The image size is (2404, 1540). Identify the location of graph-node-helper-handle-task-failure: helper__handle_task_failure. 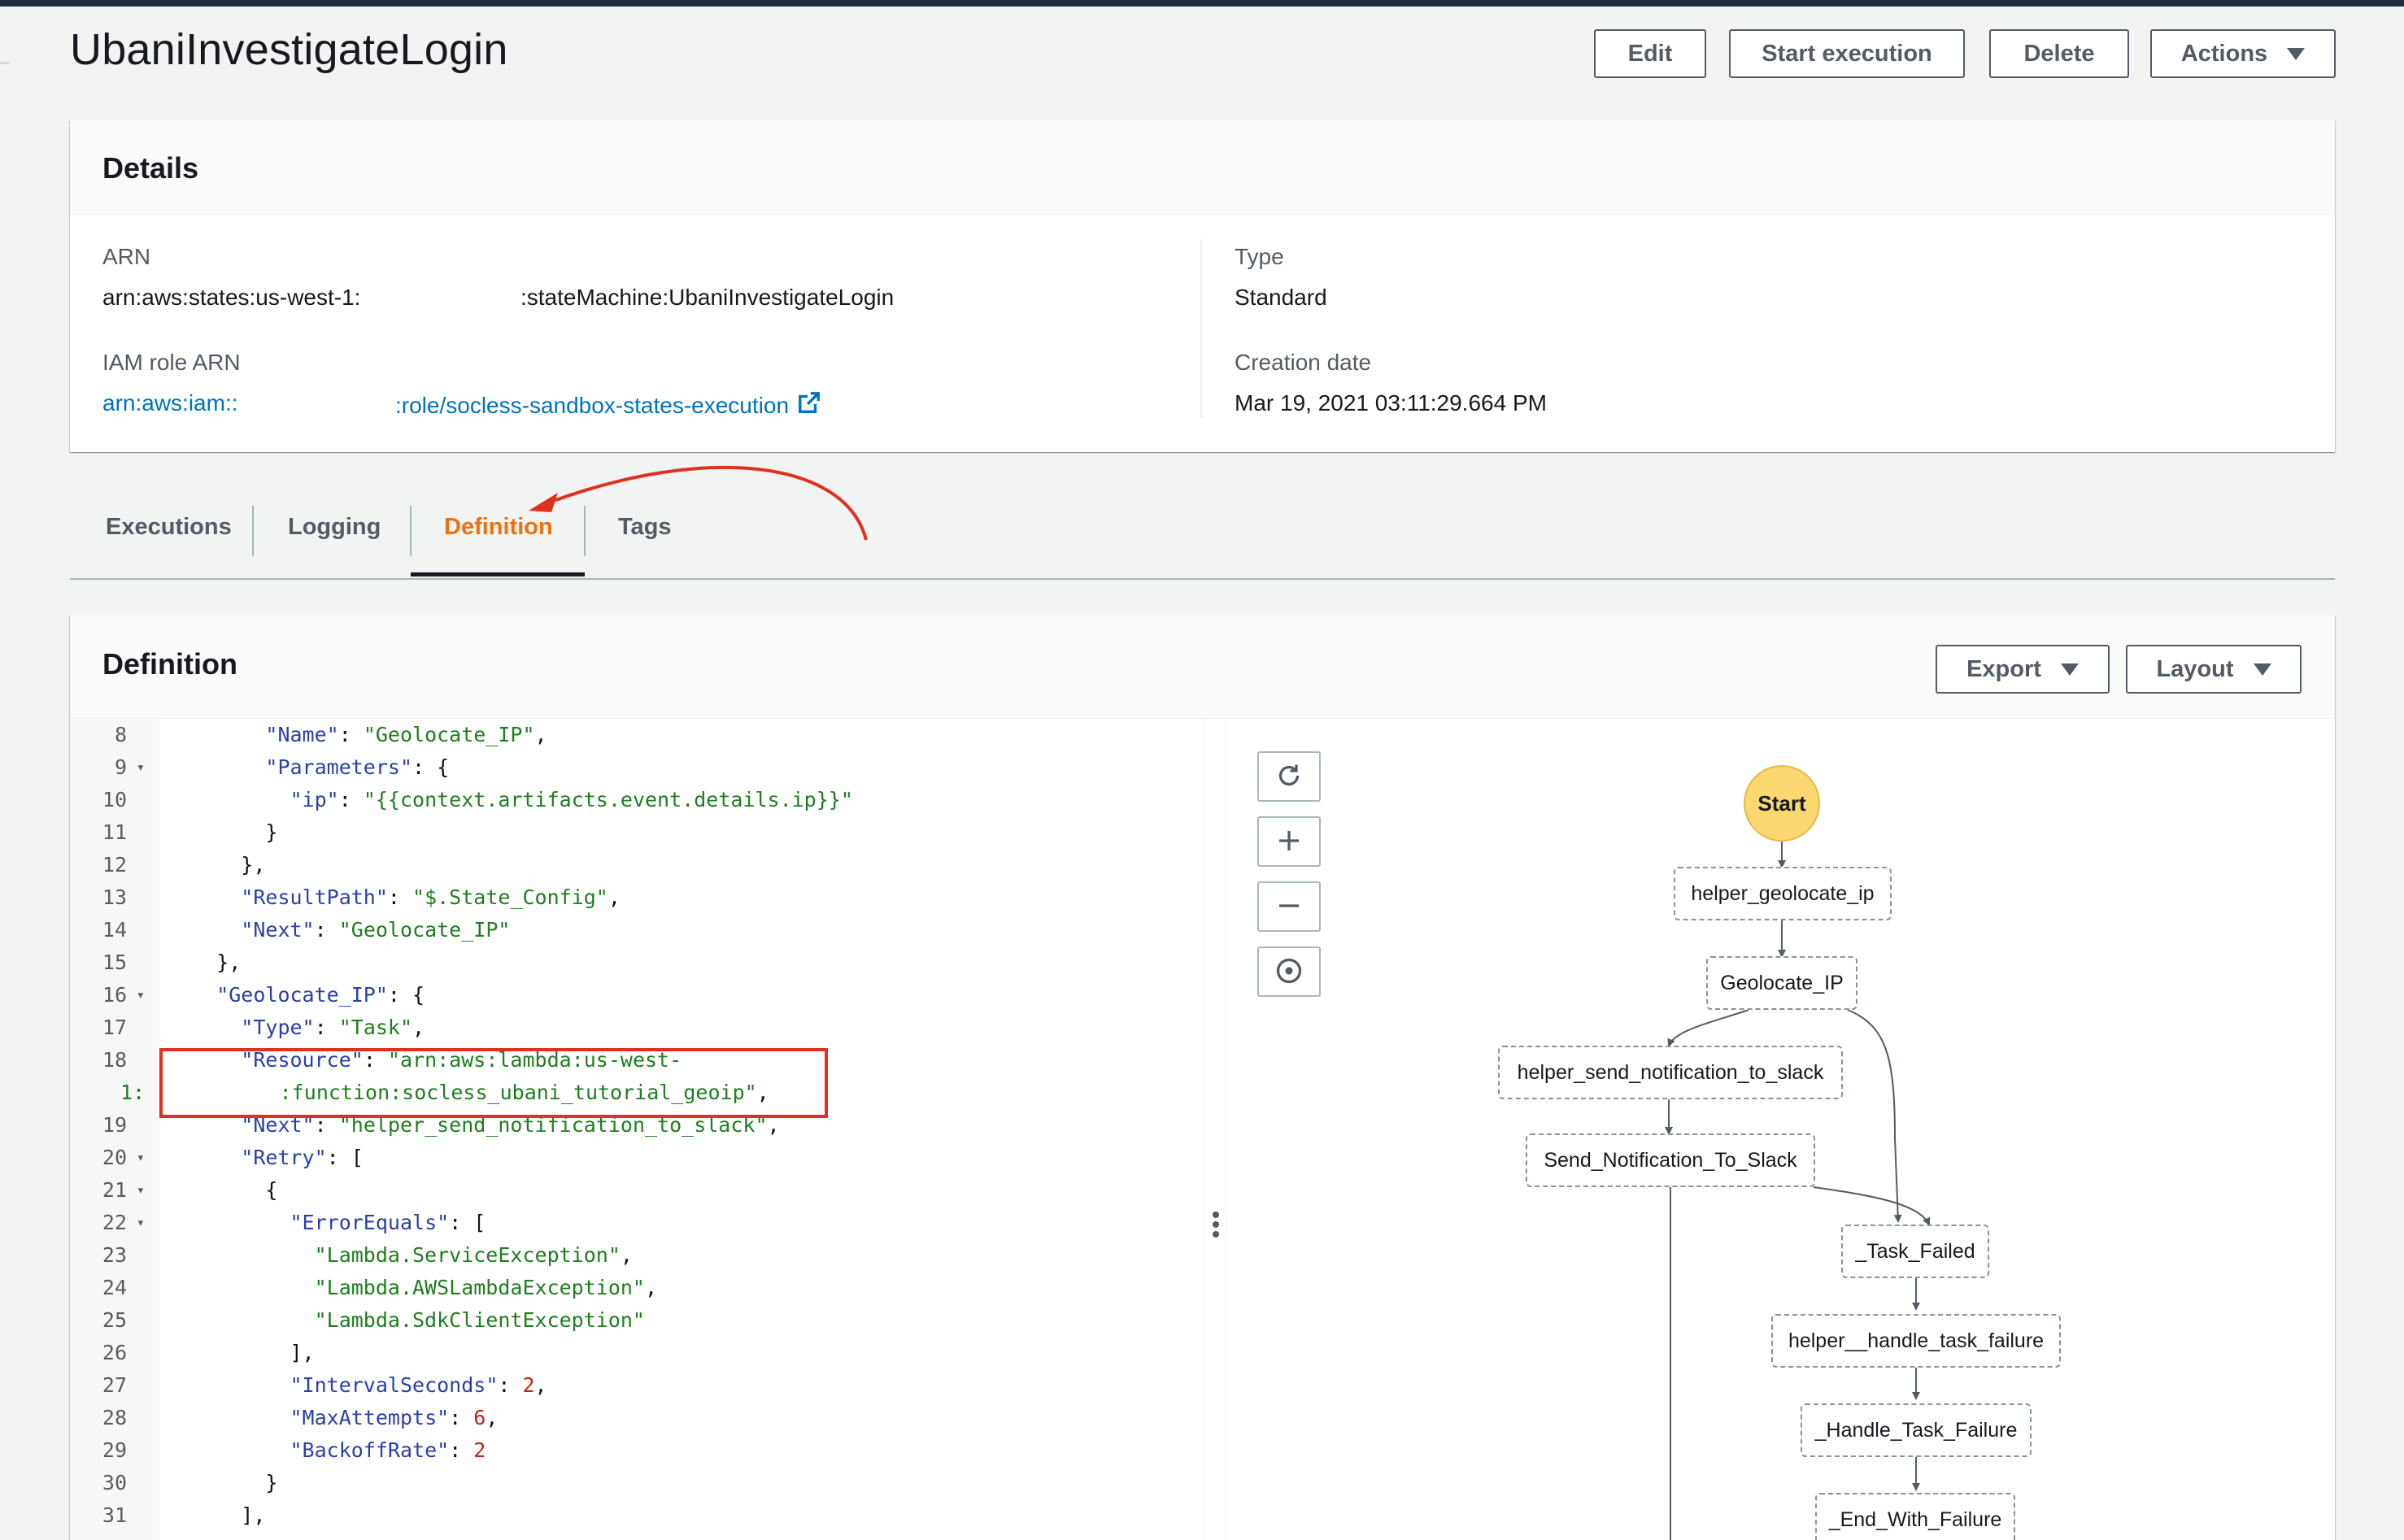
(1916, 1341).